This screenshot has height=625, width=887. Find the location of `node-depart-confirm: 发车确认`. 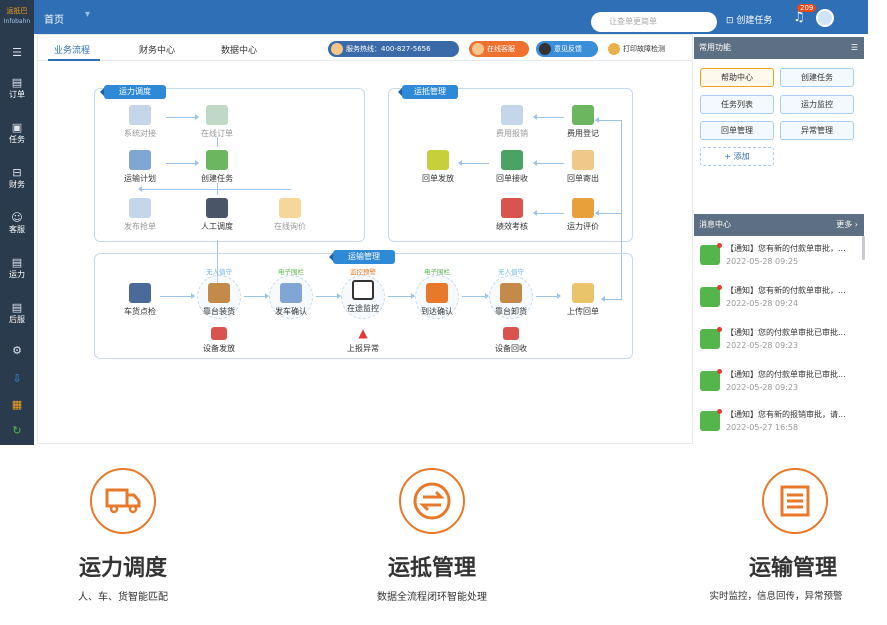

node-depart-confirm: 发车确认 is located at coordinates (291, 300).